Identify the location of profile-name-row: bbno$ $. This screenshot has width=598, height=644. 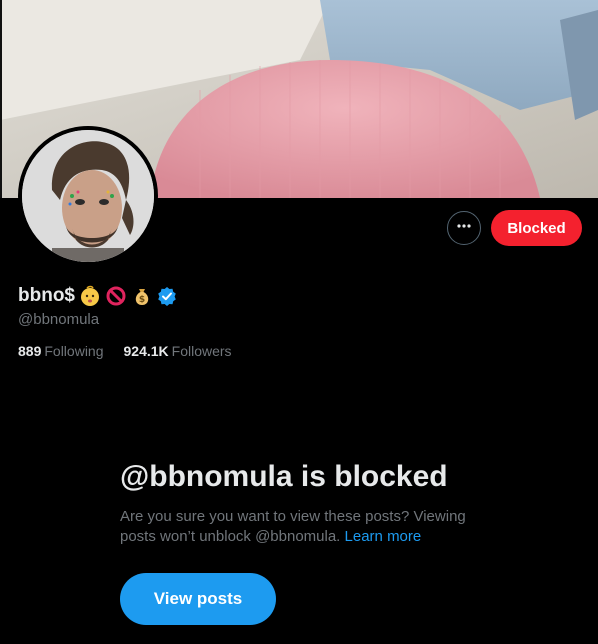
(97, 296).